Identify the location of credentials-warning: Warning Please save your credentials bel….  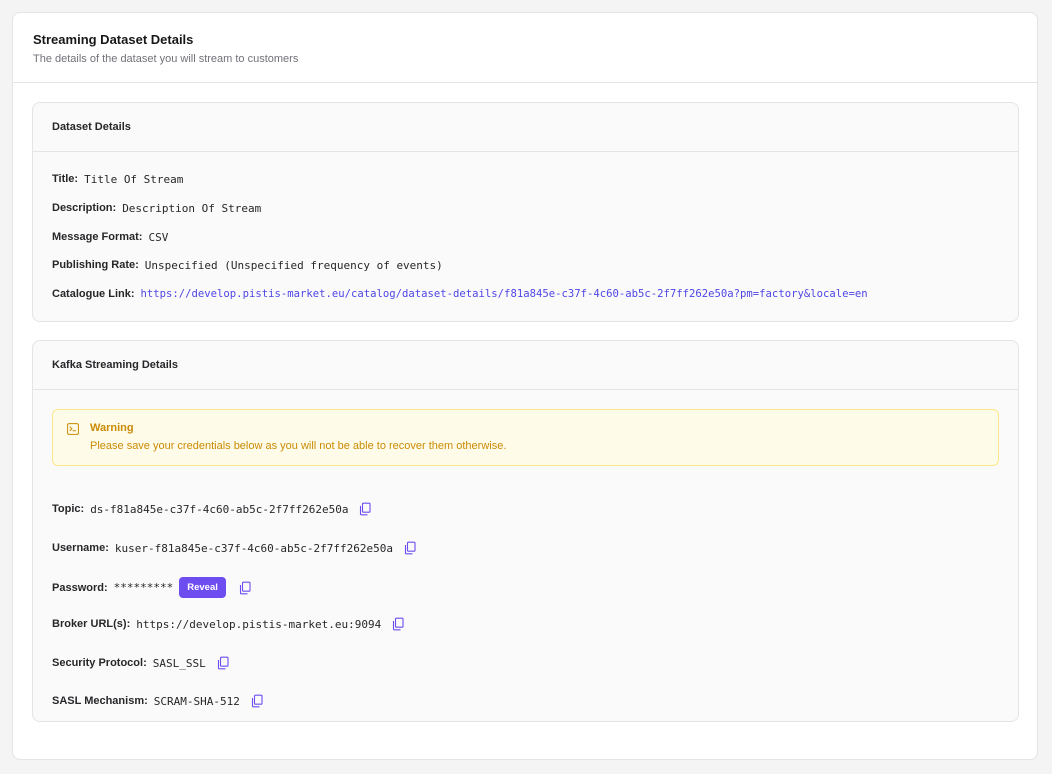
(525, 437).